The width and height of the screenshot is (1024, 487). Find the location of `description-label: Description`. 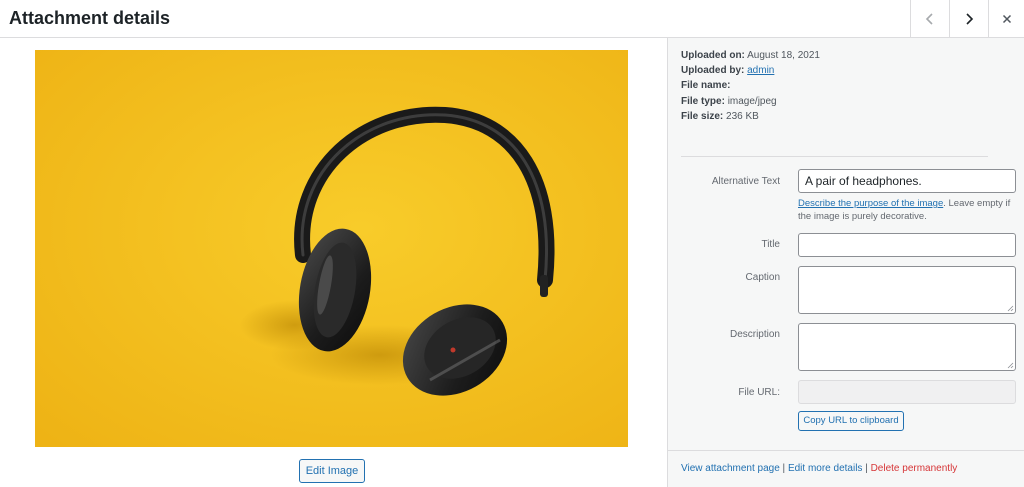

description-label: Description is located at coordinates (754, 334).